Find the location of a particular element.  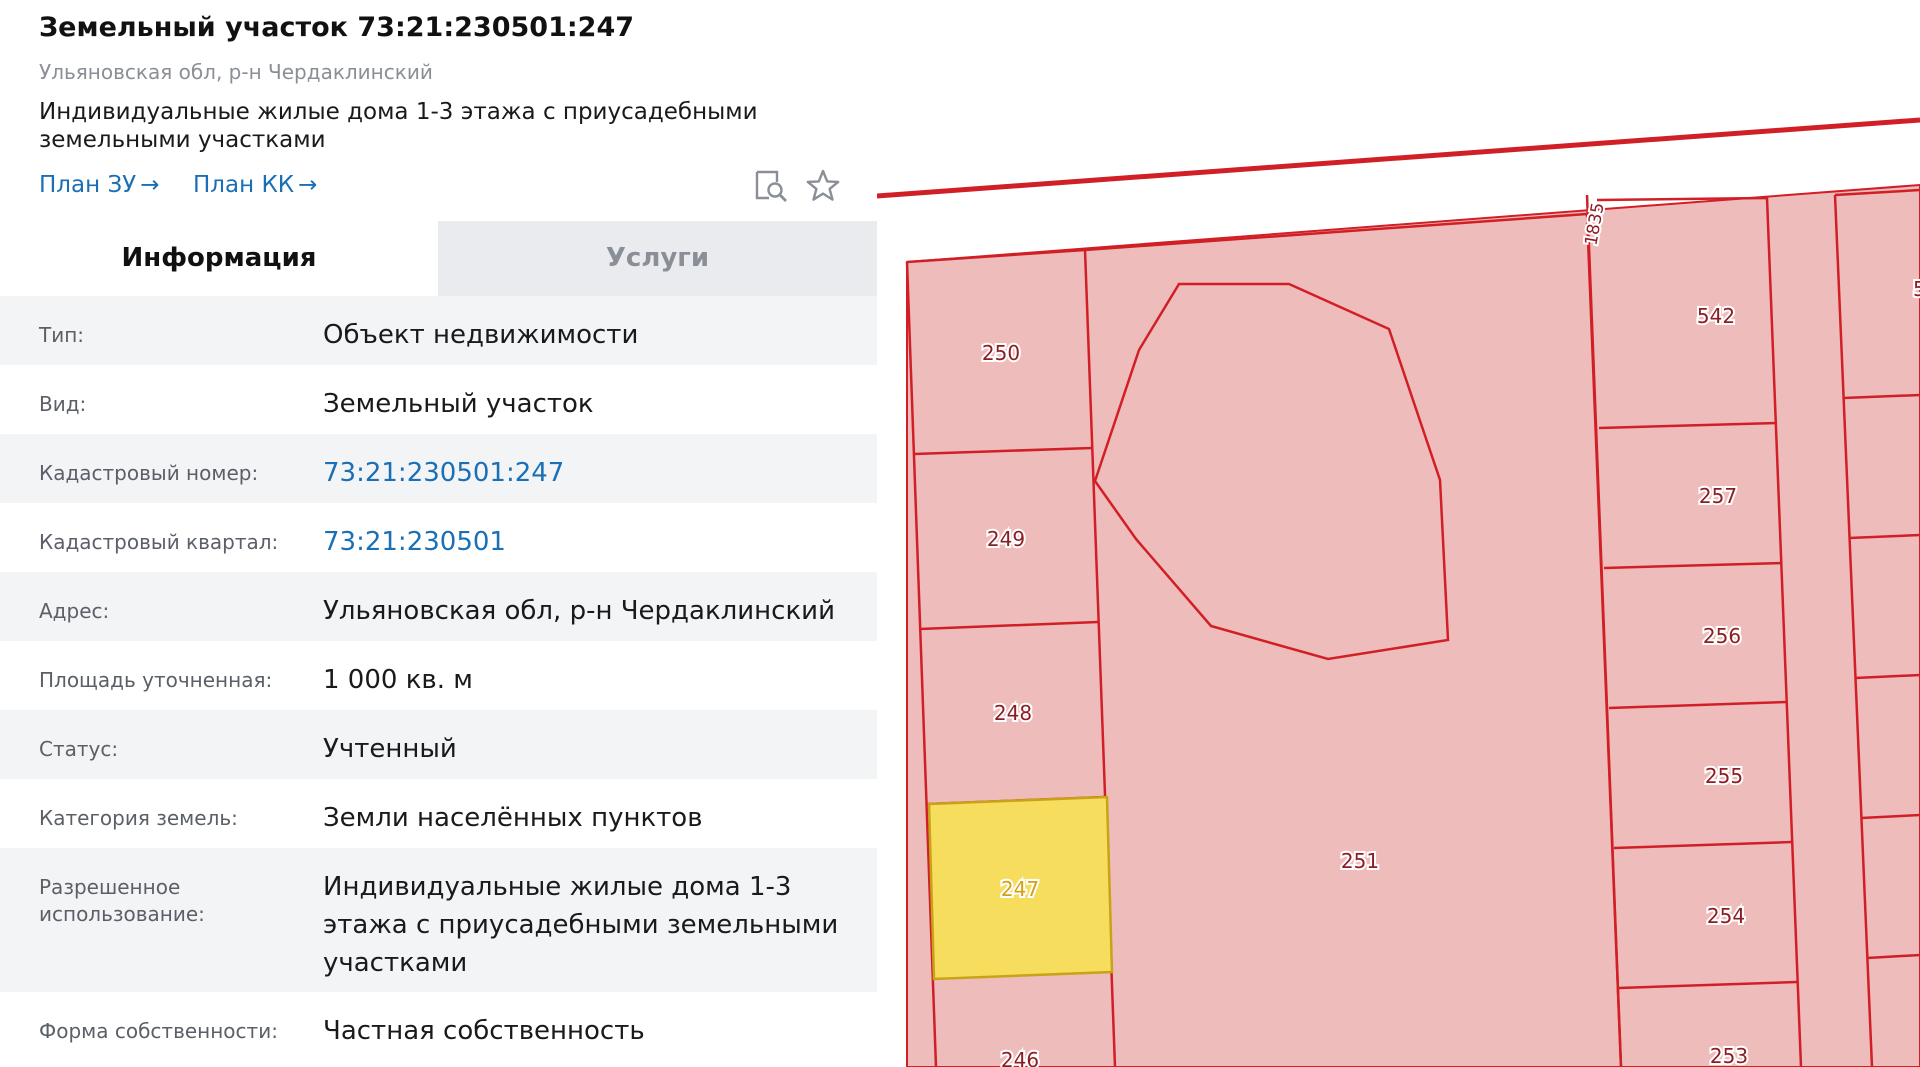

info-label: Кадастровый номер: is located at coordinates (149, 473).